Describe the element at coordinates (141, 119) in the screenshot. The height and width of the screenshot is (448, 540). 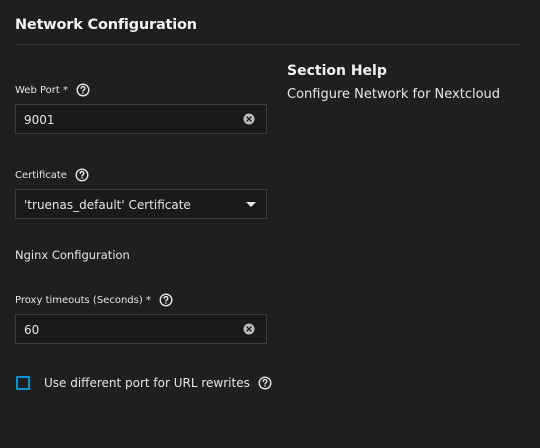
I see `web-port-input: 9001` at that location.